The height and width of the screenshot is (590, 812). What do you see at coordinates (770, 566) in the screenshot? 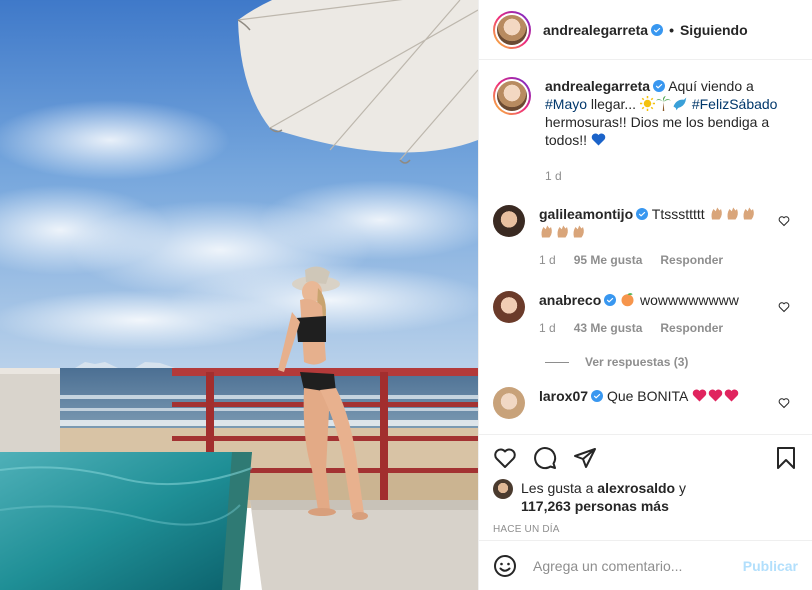
I see `publish-button: Publicar` at bounding box center [770, 566].